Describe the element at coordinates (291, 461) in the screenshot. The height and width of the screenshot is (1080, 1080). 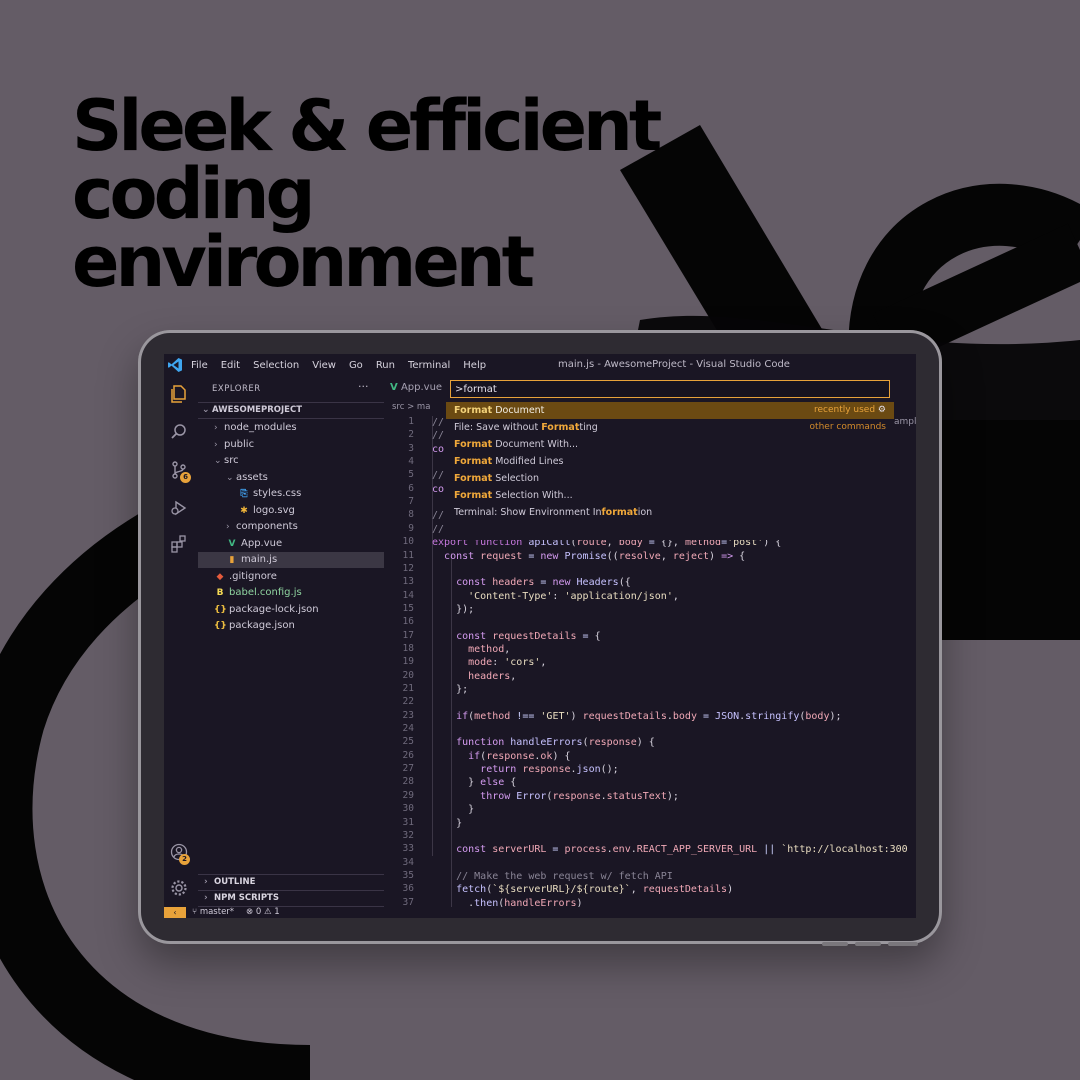
I see `tree-item-src: ⌄ src` at that location.